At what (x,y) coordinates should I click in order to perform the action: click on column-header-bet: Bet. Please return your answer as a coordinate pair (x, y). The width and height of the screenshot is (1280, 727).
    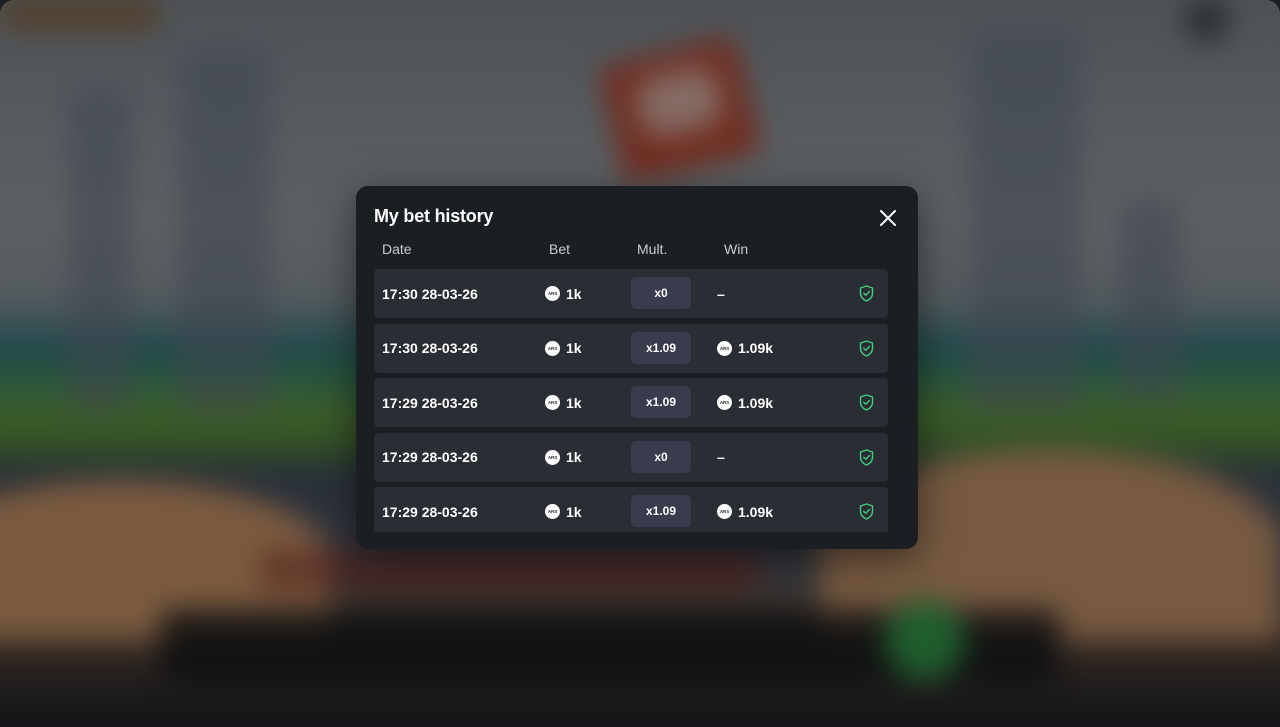
    Looking at the image, I should click on (560, 249).